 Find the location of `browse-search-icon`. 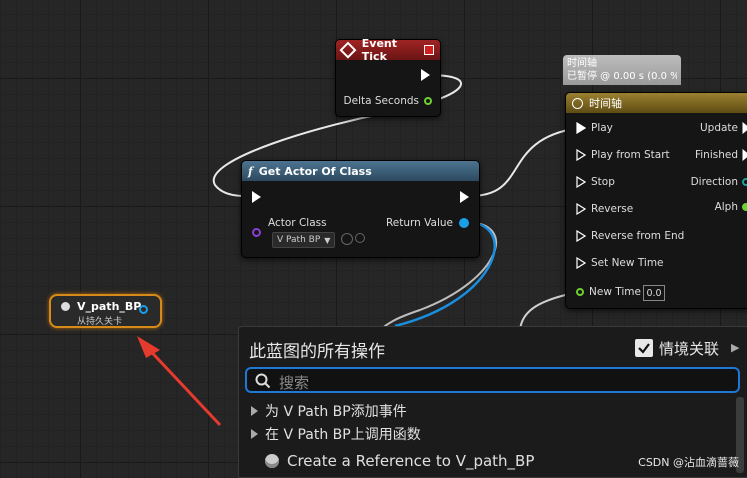

browse-search-icon is located at coordinates (360, 238).